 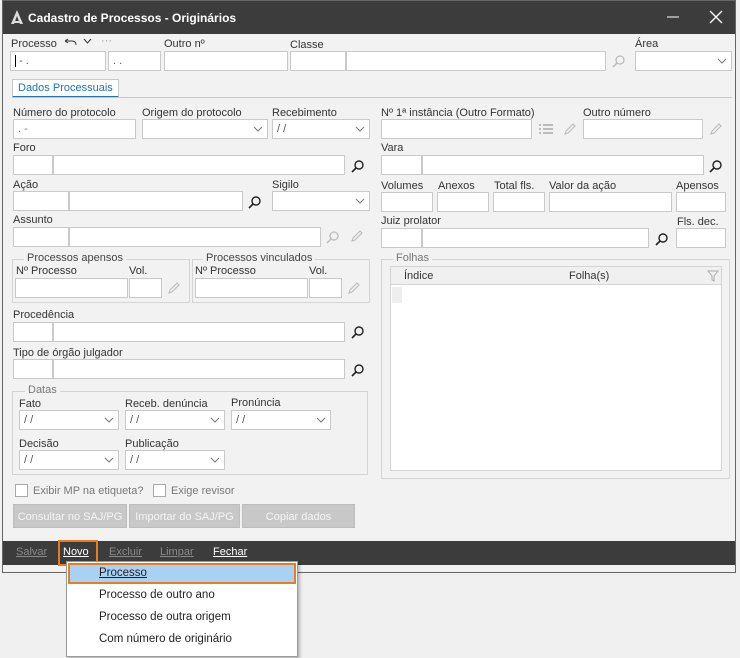 What do you see at coordinates (401, 165) in the screenshot?
I see `vara-code-input` at bounding box center [401, 165].